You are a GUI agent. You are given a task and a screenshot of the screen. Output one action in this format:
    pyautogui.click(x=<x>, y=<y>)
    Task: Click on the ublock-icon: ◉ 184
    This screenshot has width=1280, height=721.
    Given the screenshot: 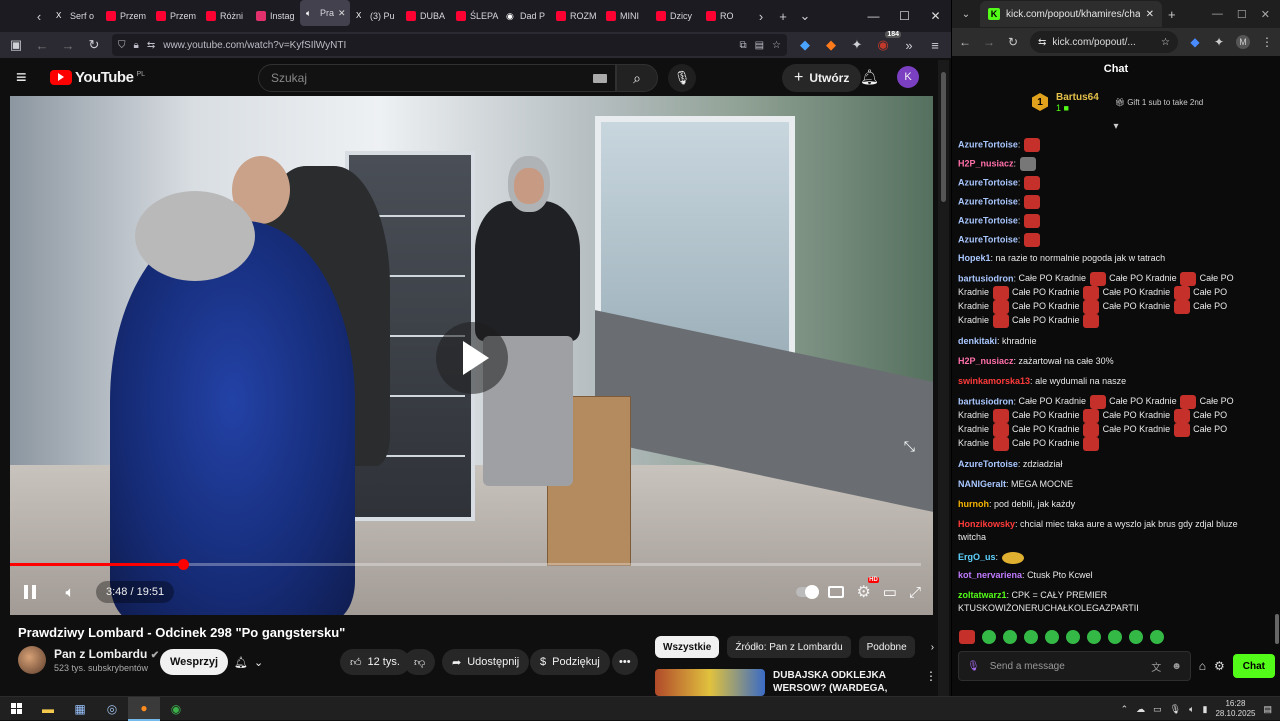 What is the action you would take?
    pyautogui.click(x=888, y=42)
    